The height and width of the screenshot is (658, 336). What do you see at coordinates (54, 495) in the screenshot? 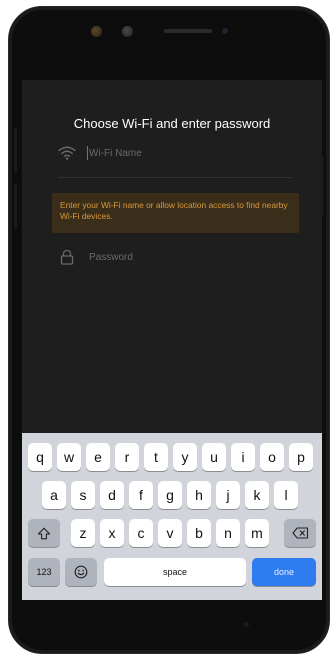
I see `key-a: a` at bounding box center [54, 495].